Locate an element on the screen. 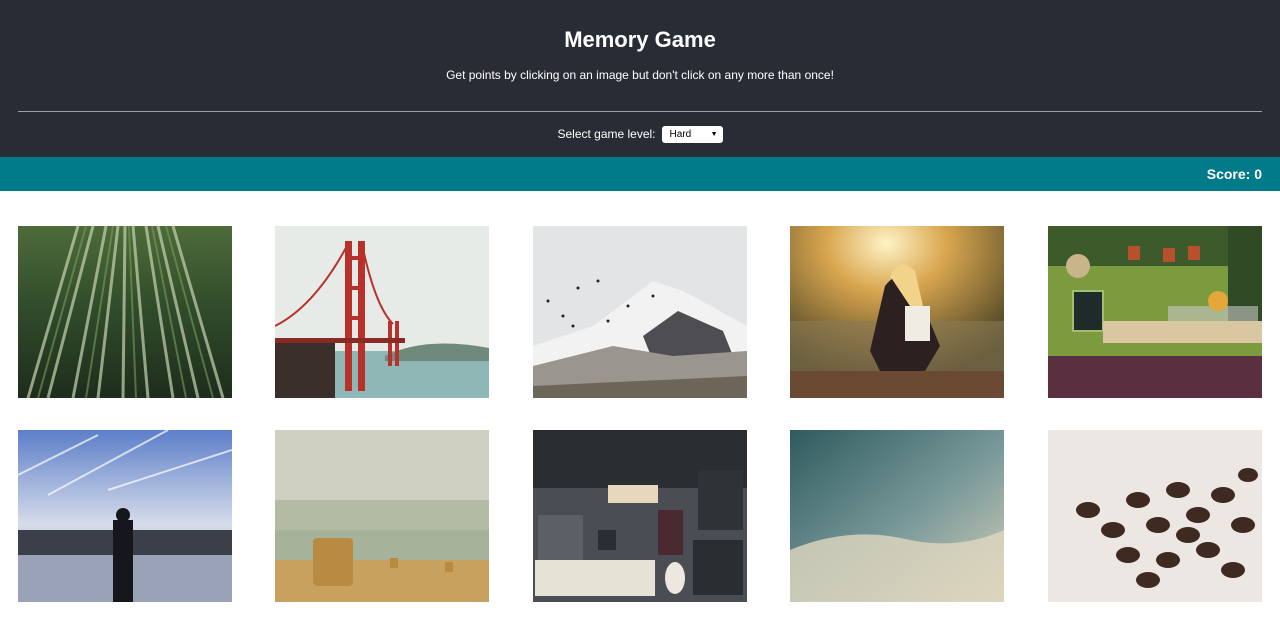 The width and height of the screenshot is (1280, 640). golden-gate-bridge-picture is located at coordinates (382, 312).